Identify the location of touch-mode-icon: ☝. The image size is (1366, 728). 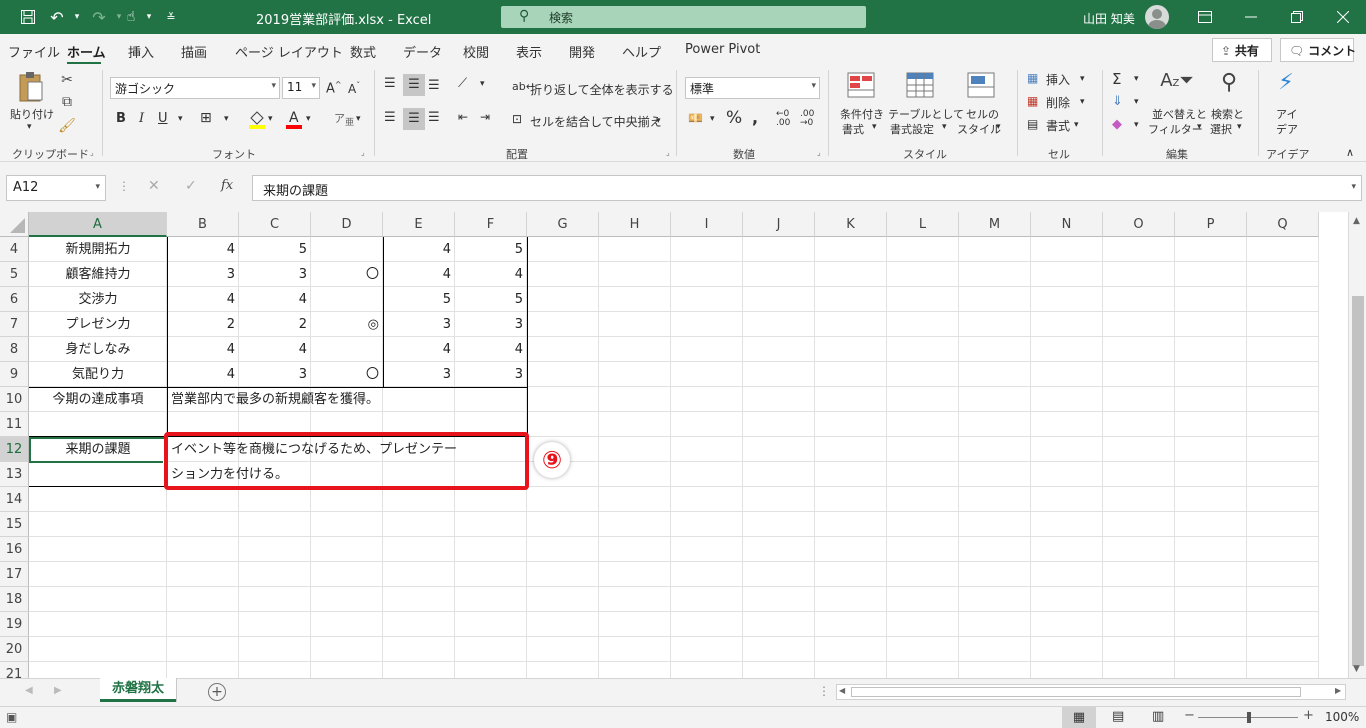
(131, 17).